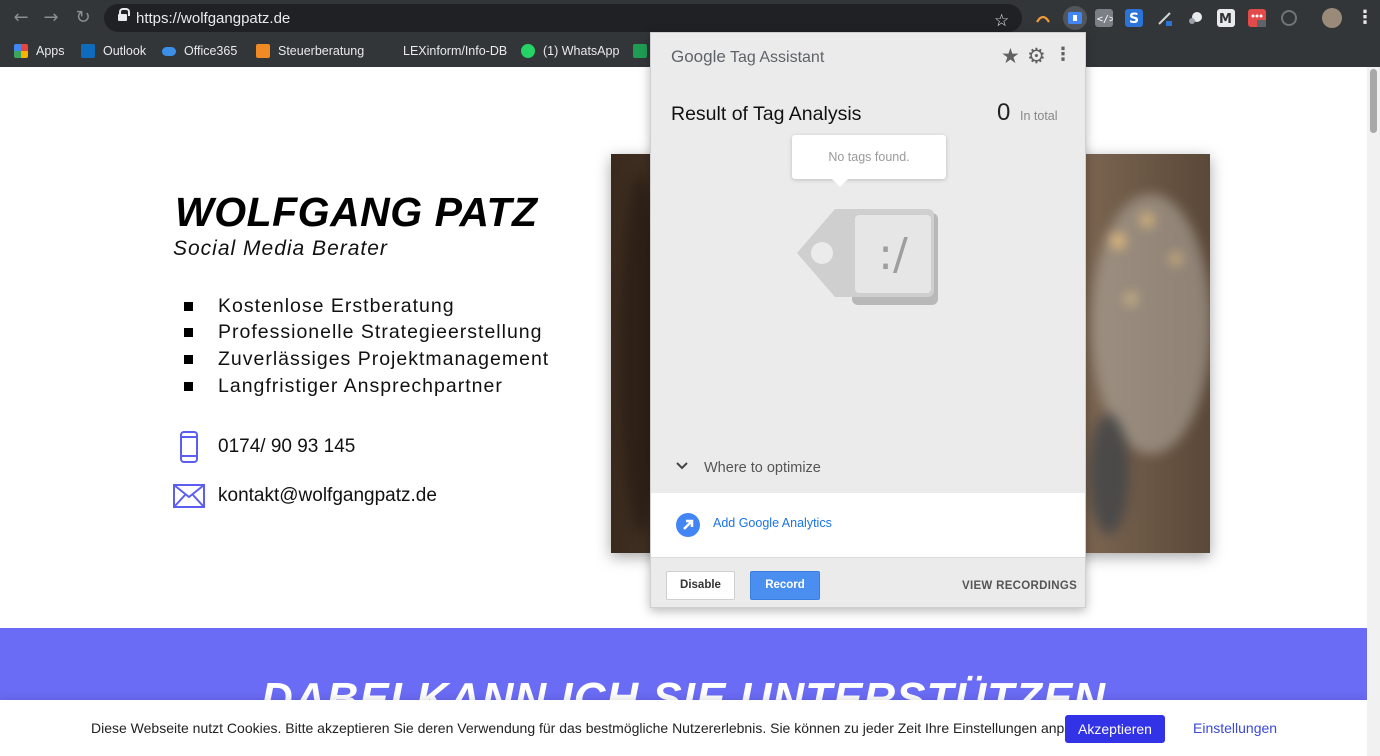  I want to click on extension-arc-icon, so click(1043, 18).